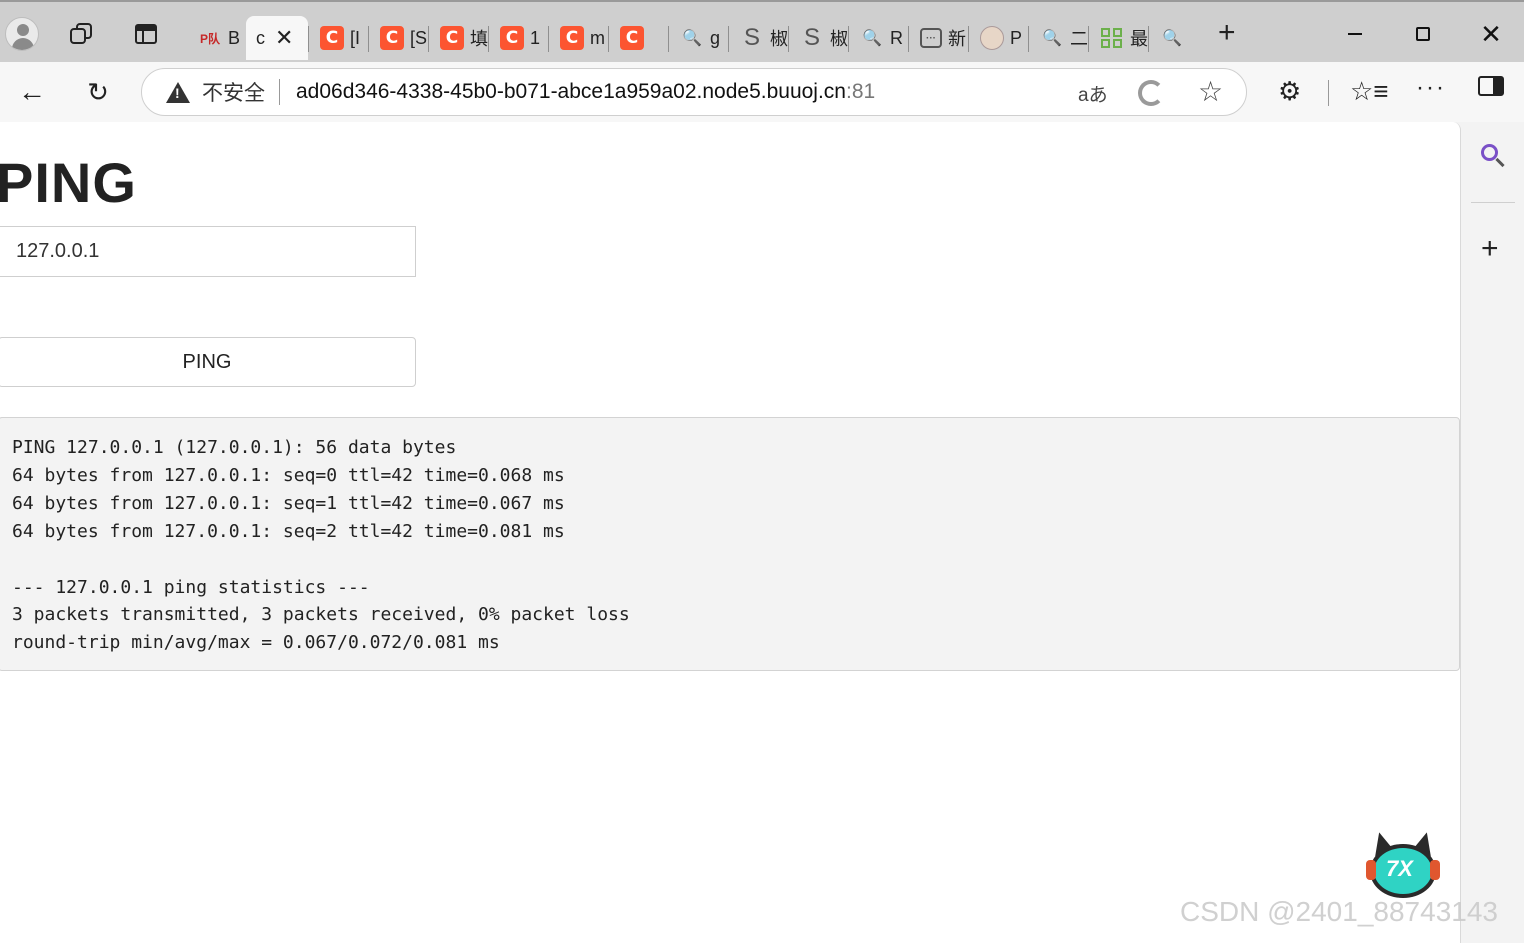 The image size is (1524, 943). Describe the element at coordinates (1227, 33) in the screenshot. I see `new-tab-button: +` at that location.